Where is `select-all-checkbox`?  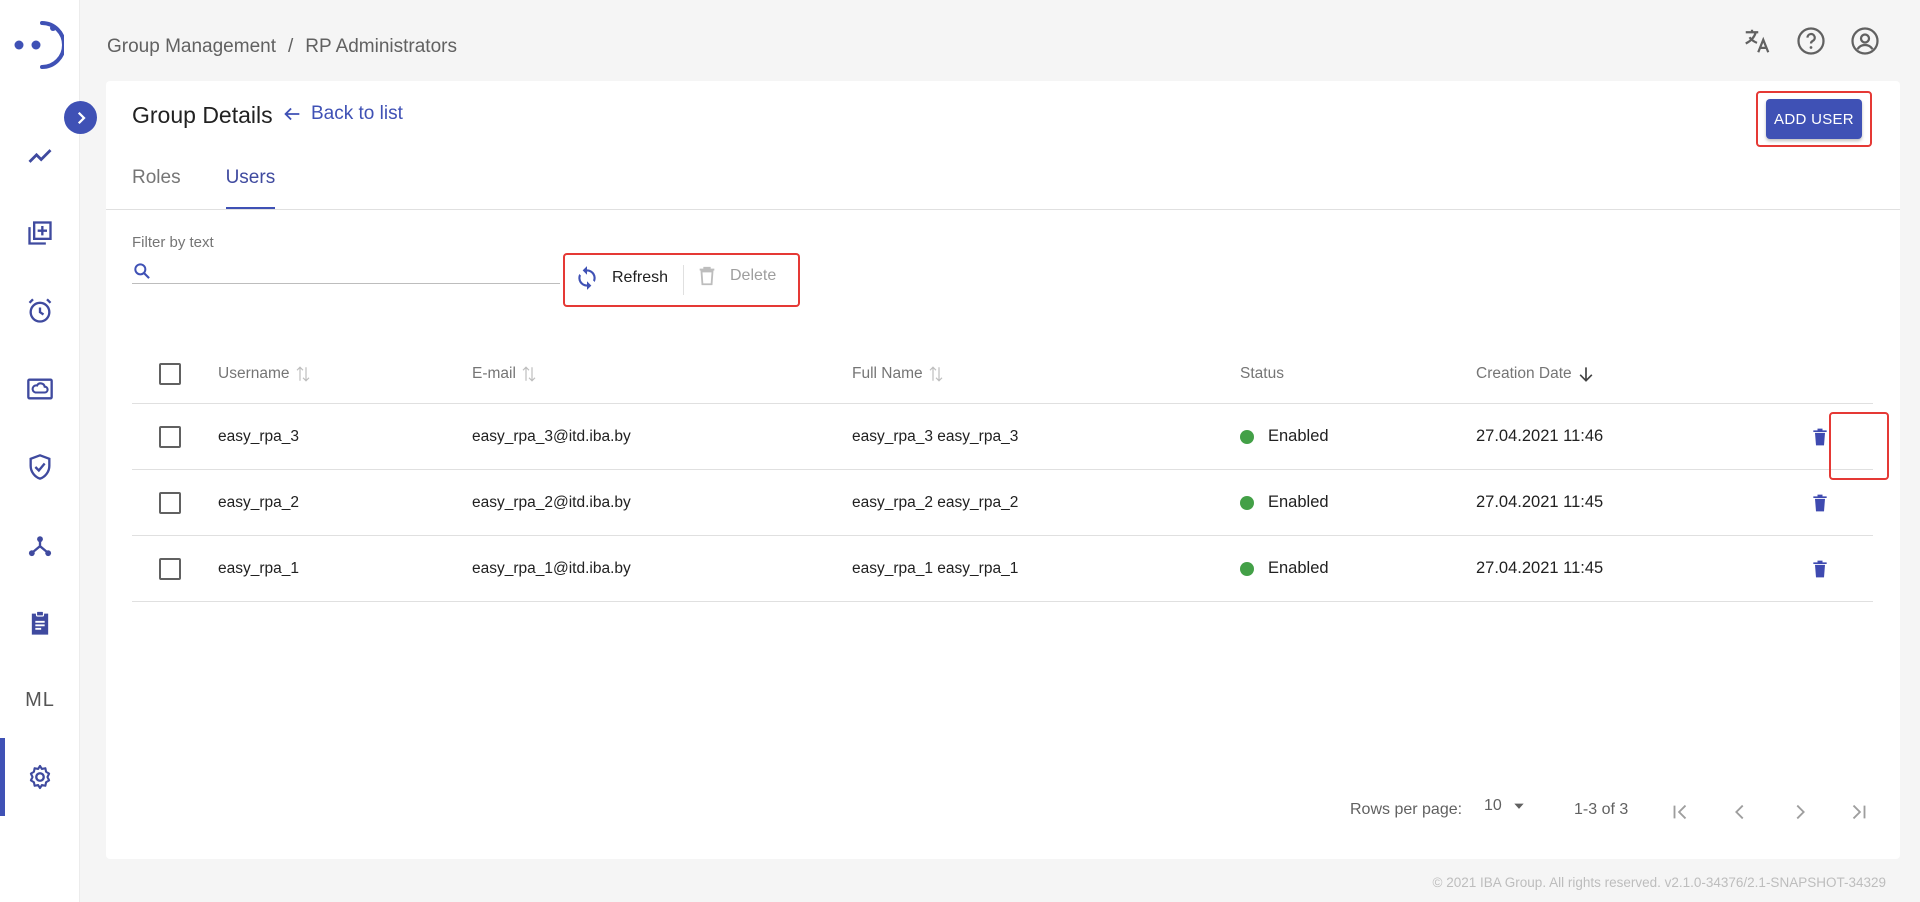
select-all-checkbox is located at coordinates (170, 373).